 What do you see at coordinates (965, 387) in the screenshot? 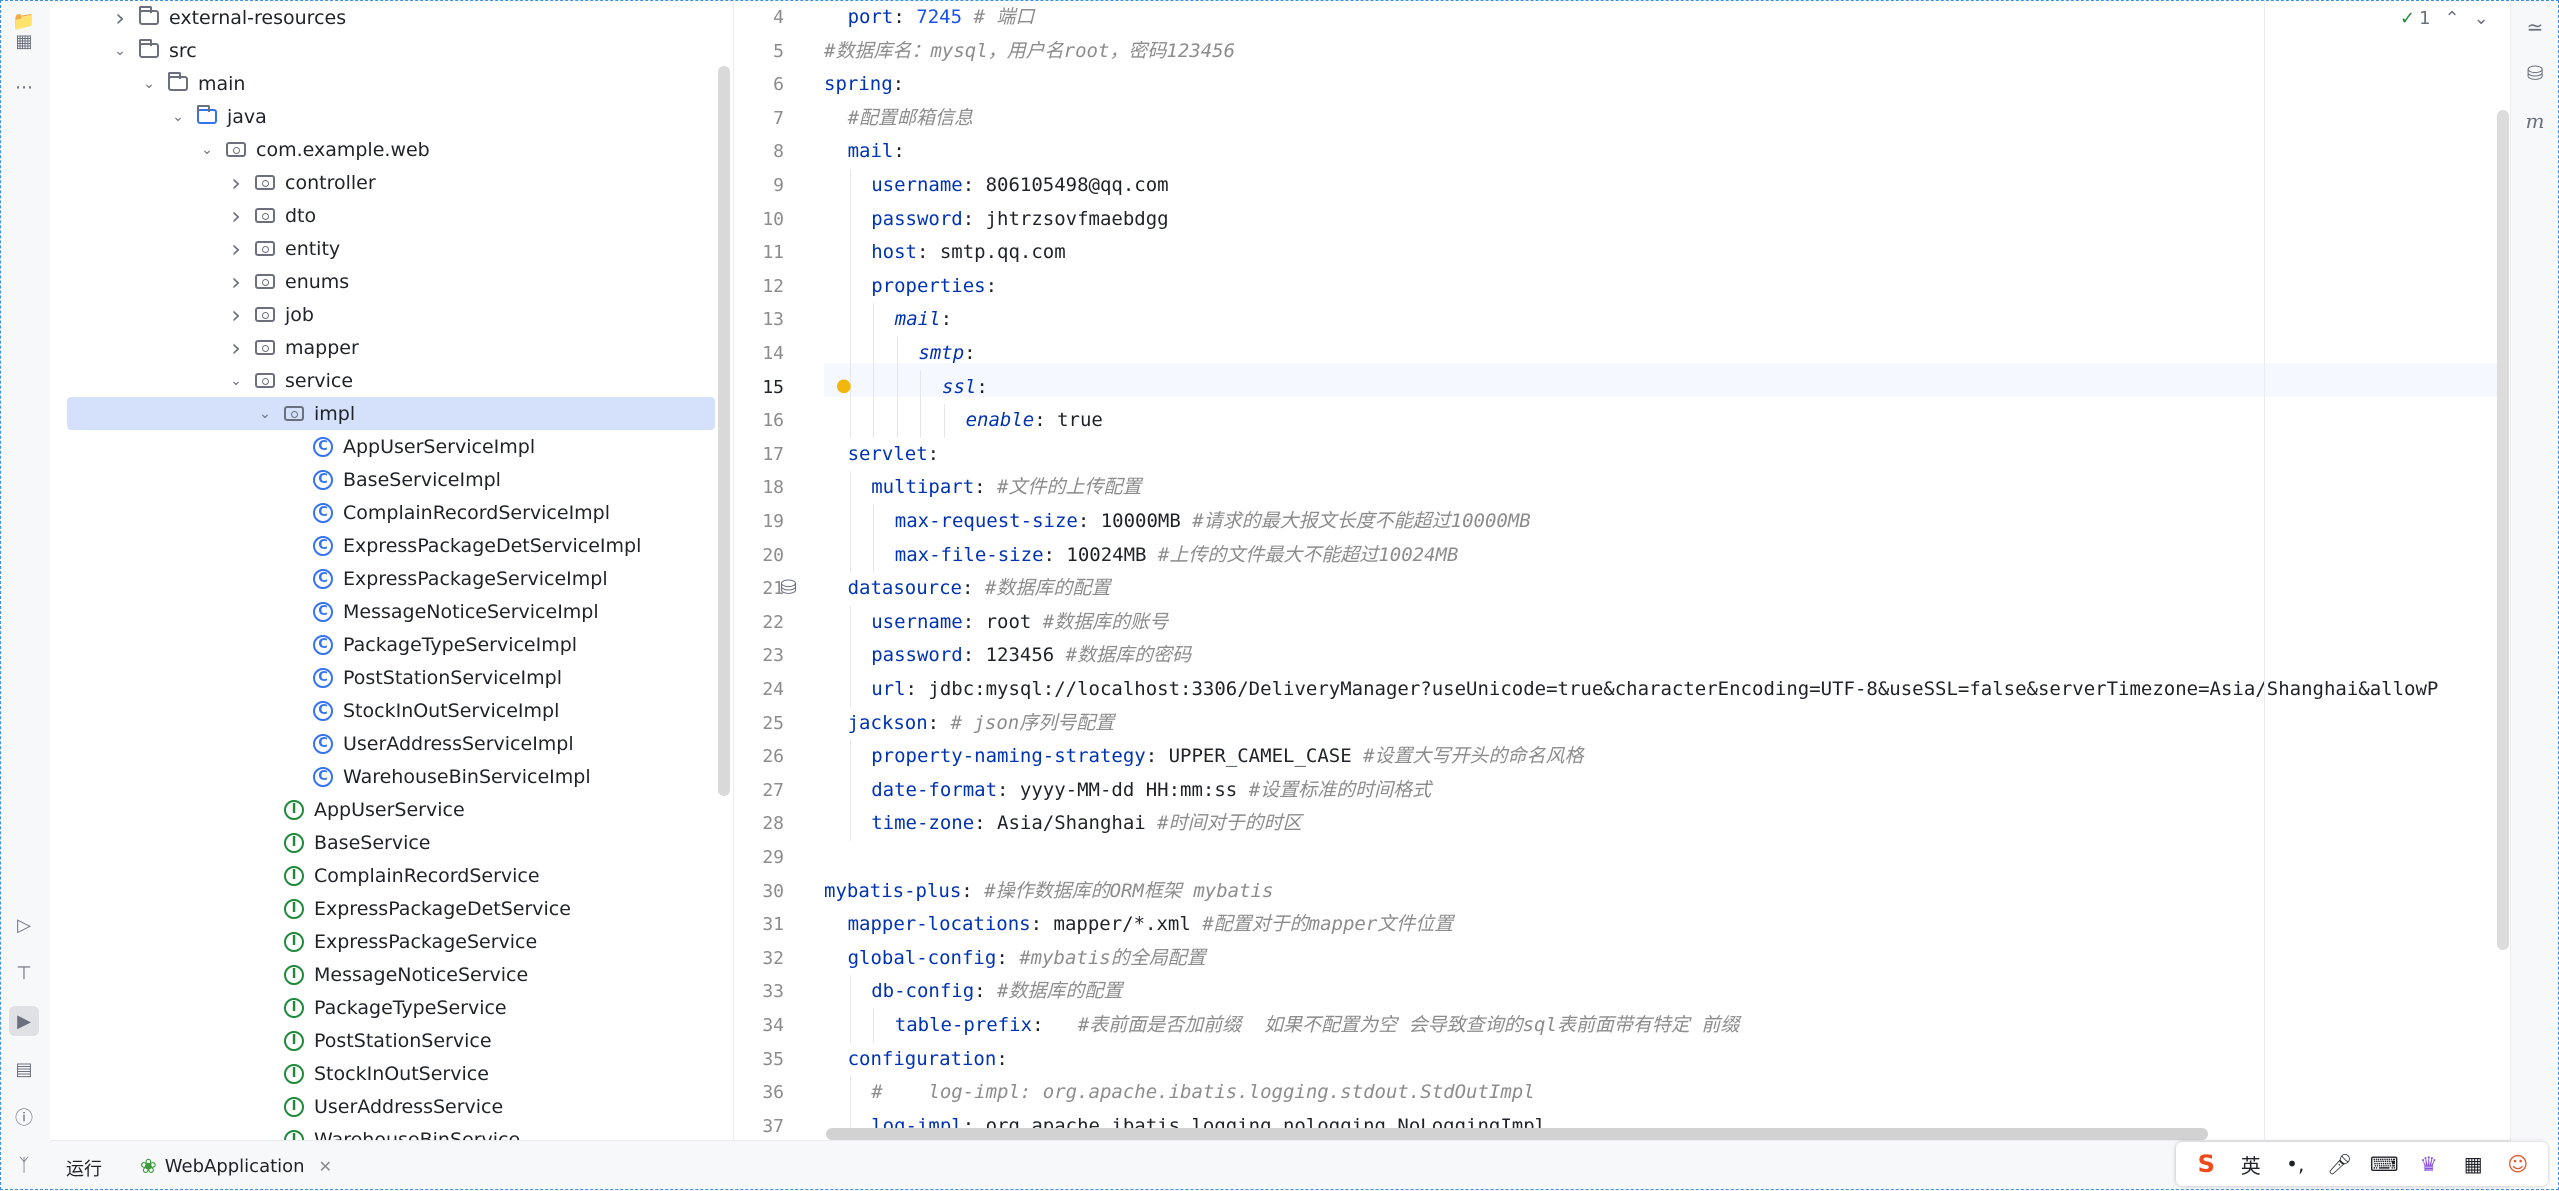
I see `code-line: ssl:` at bounding box center [965, 387].